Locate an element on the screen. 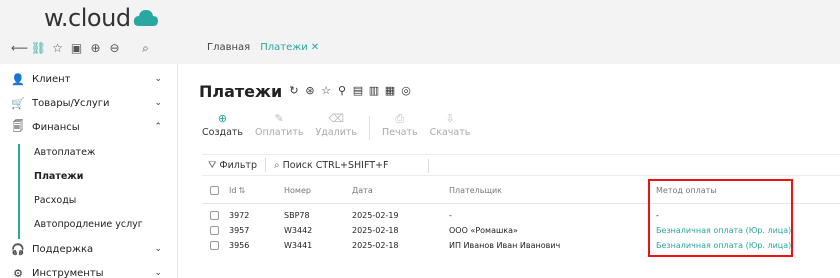  gear-icon: ⚙ is located at coordinates (18, 272).